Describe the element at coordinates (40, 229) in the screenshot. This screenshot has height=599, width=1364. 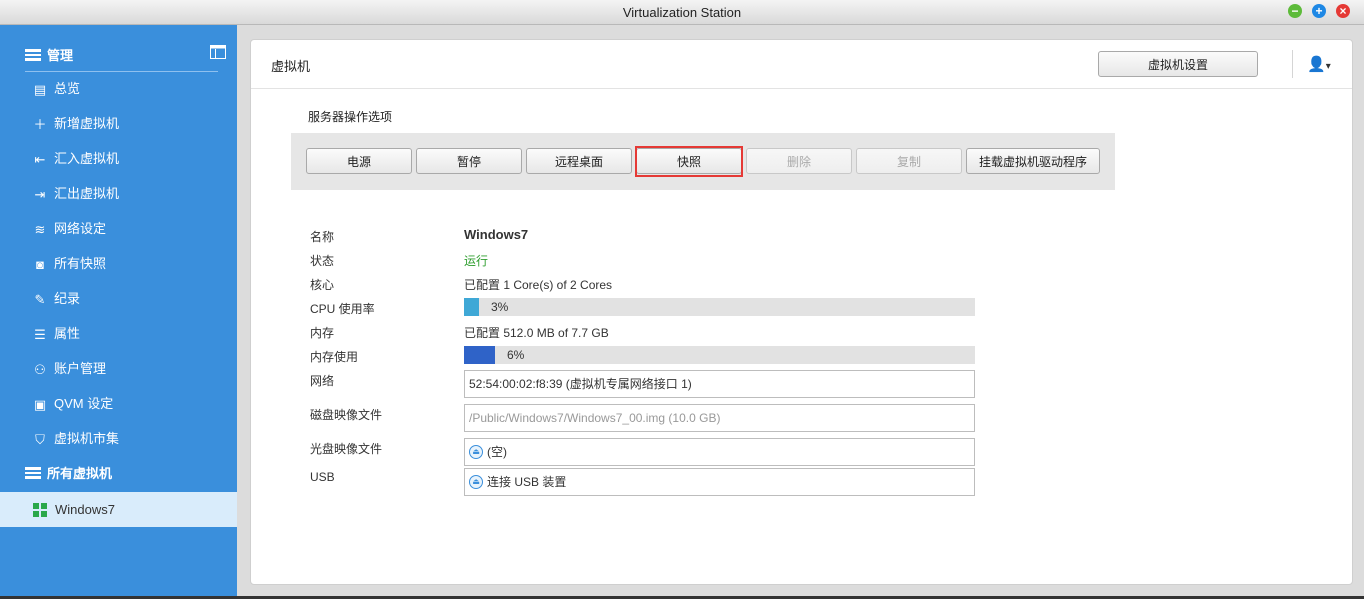
I see `network-icon: ≋` at that location.